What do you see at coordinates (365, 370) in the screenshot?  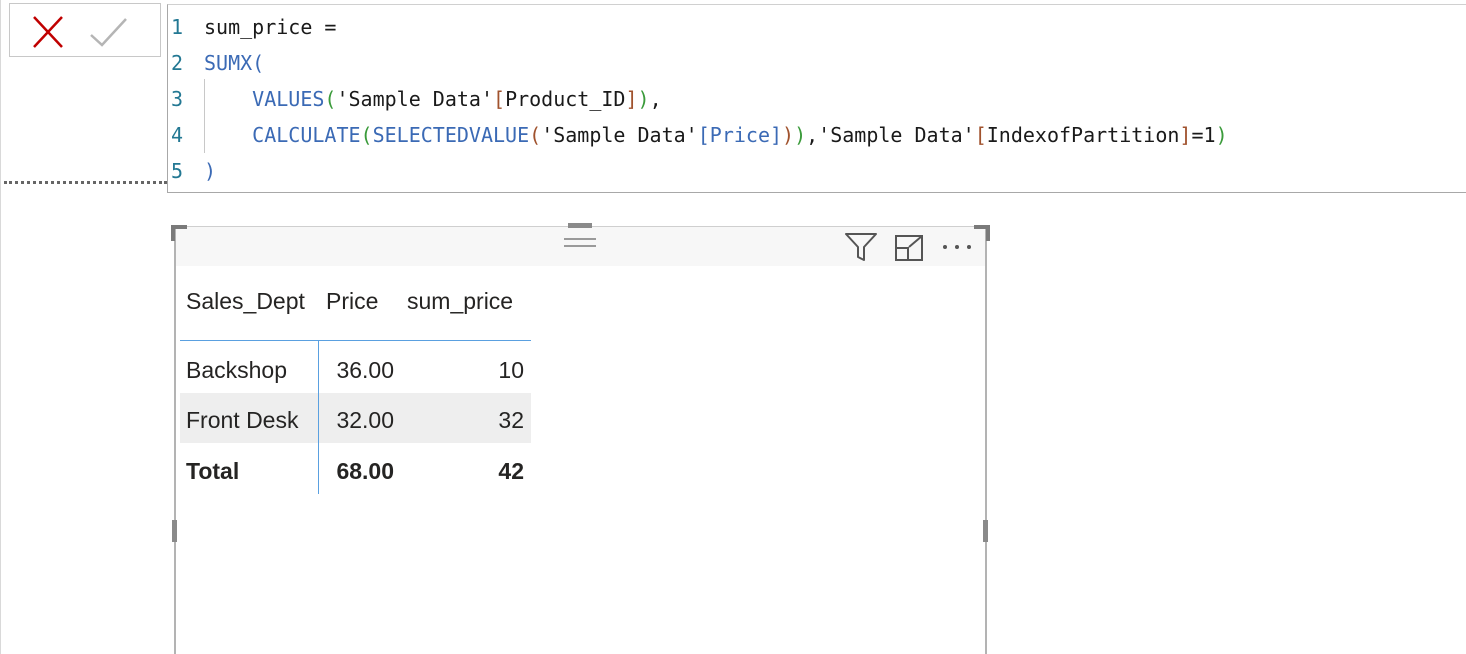 I see `table-cell-price: 36.00` at bounding box center [365, 370].